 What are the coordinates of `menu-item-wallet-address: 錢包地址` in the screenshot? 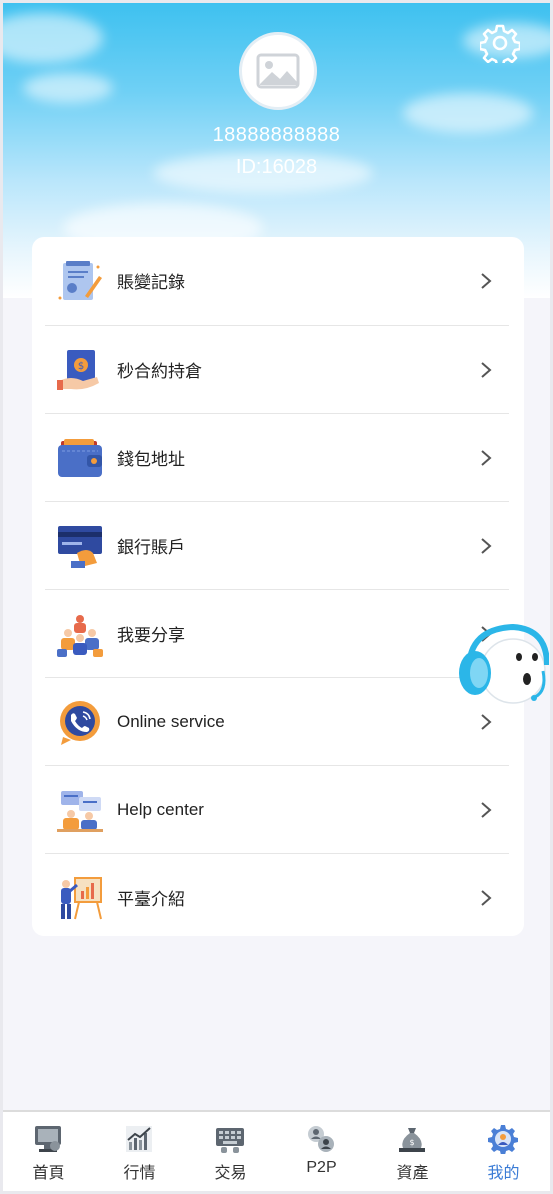 It's located at (277, 457).